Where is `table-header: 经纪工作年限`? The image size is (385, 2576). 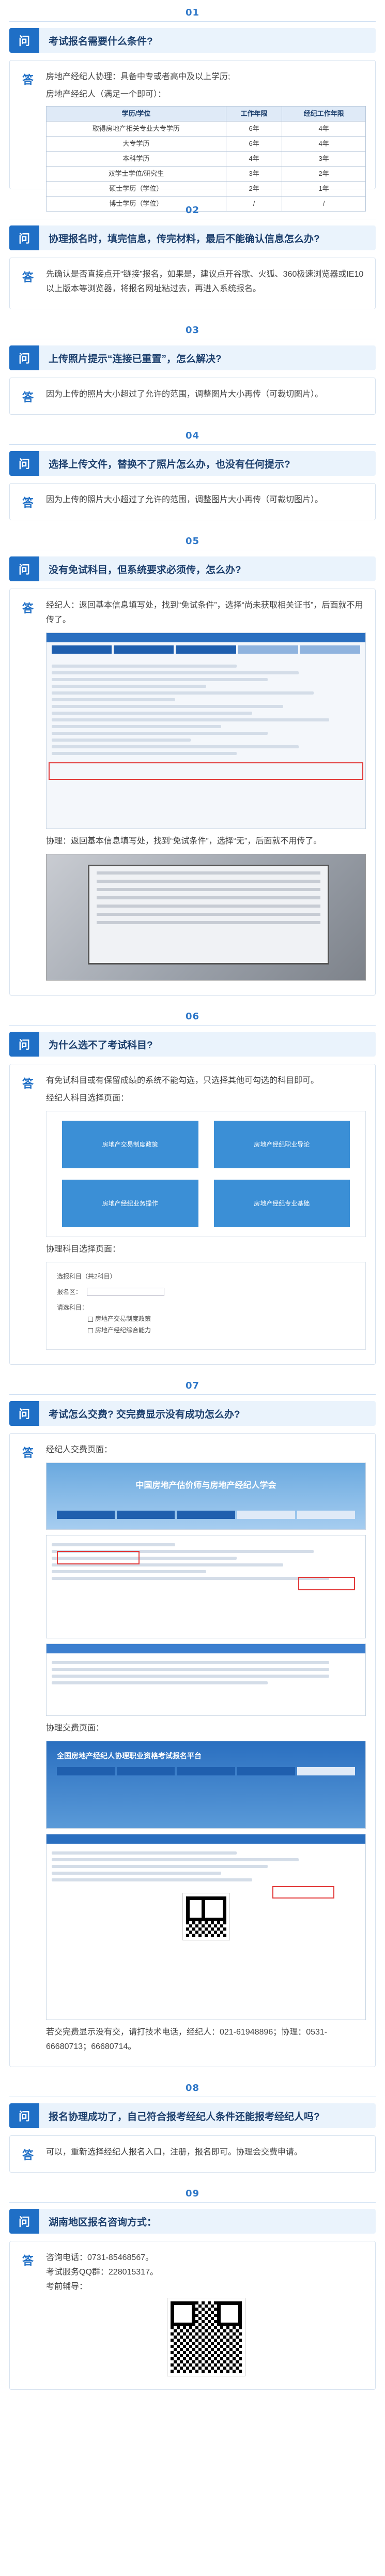 table-header: 经纪工作年限 is located at coordinates (324, 114).